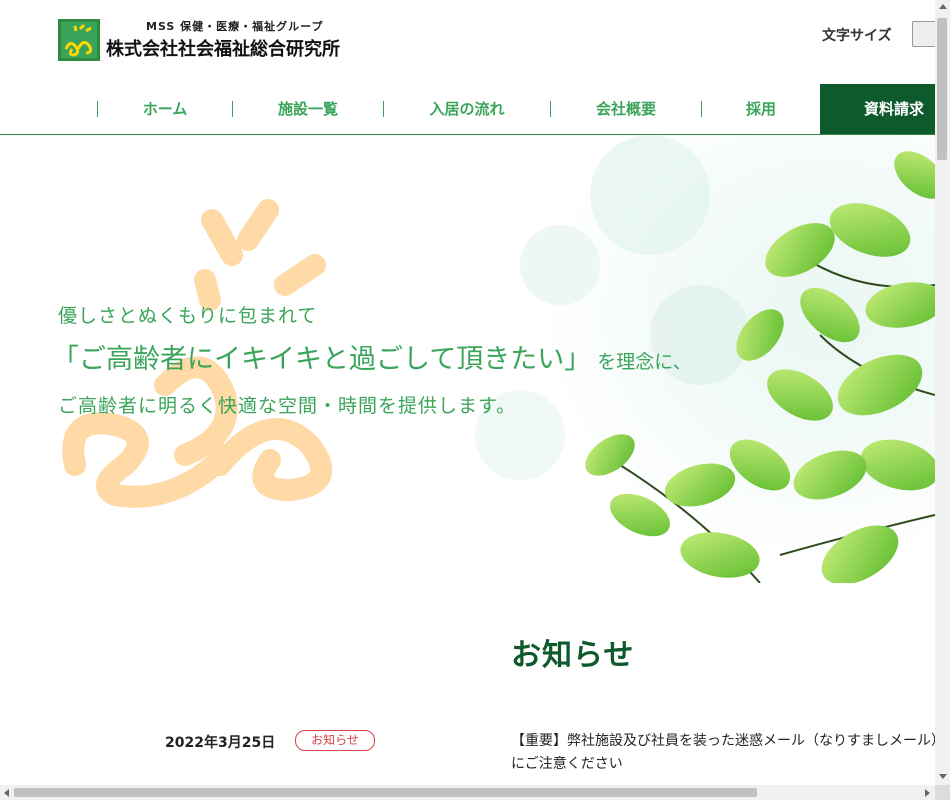 The height and width of the screenshot is (800, 950). What do you see at coordinates (942, 392) in the screenshot?
I see `vertical-scrollbar` at bounding box center [942, 392].